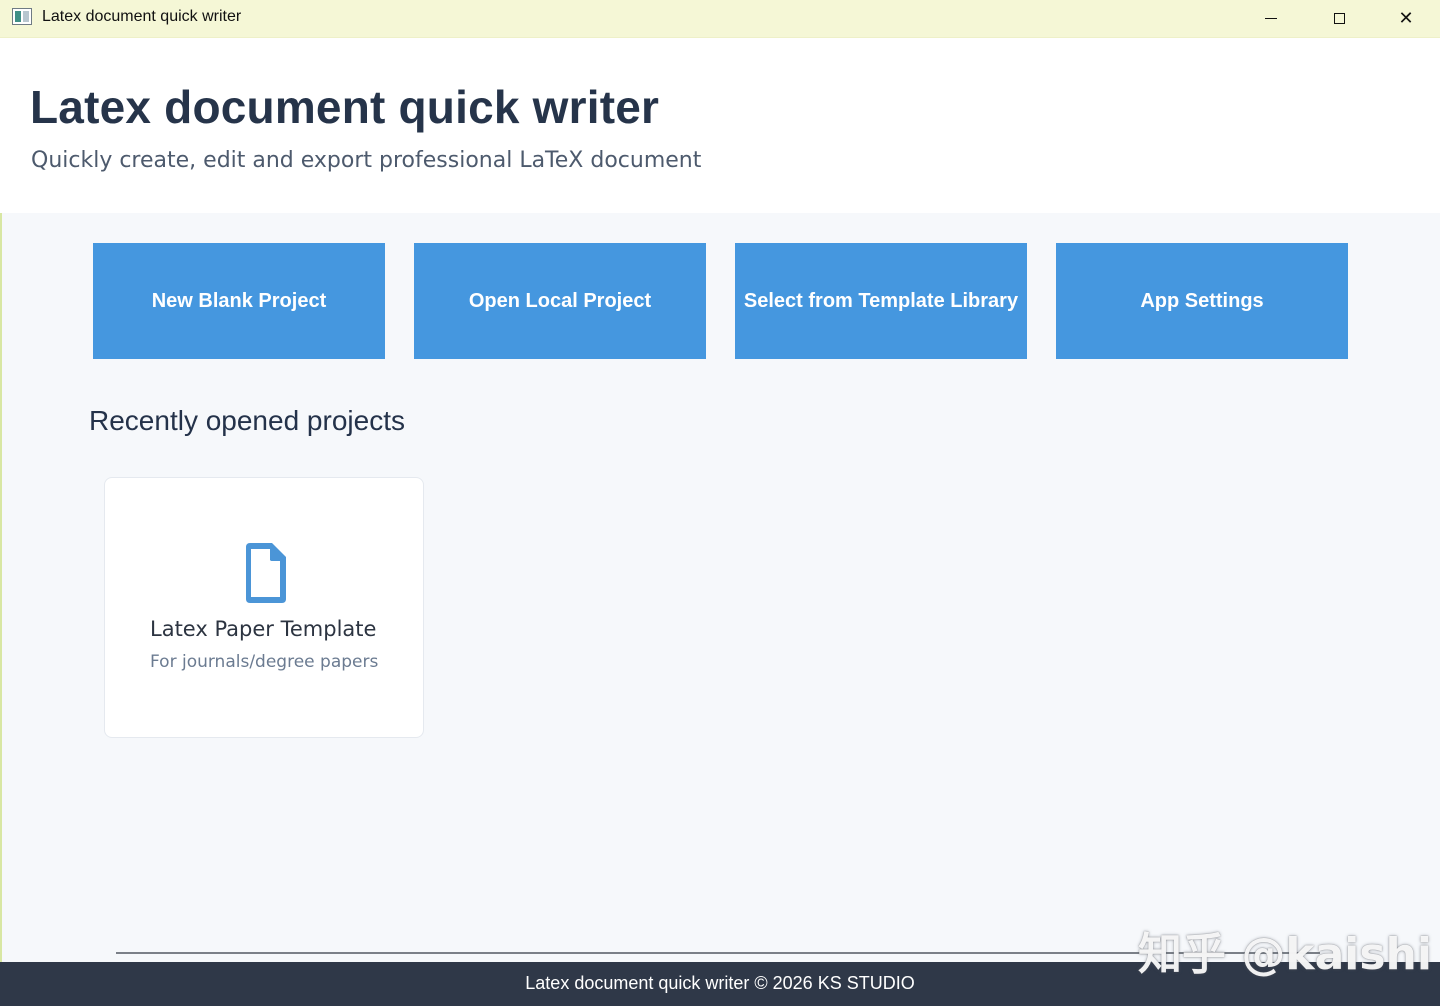 The width and height of the screenshot is (1440, 1006). Describe the element at coordinates (239, 301) in the screenshot. I see `new-blank-project-button: New Blank Project` at that location.